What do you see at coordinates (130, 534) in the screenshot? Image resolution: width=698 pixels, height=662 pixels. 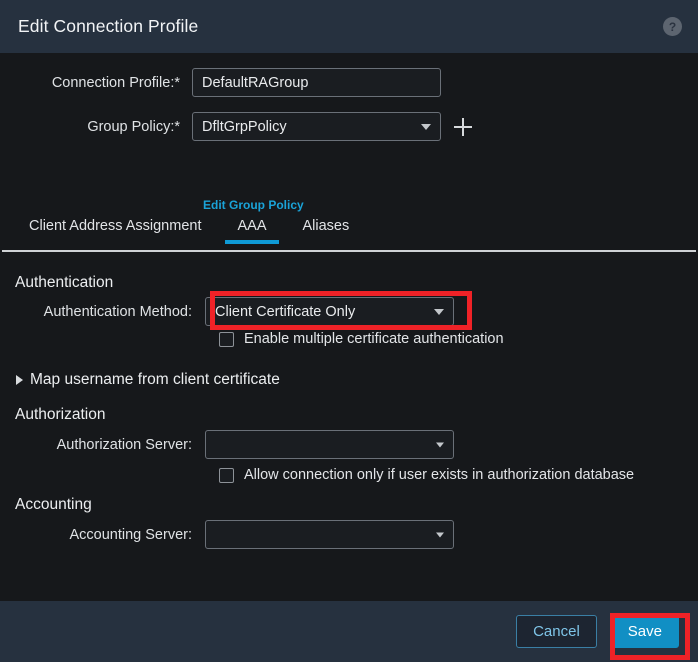 I see `accounting-server-label: Accounting Server:` at bounding box center [130, 534].